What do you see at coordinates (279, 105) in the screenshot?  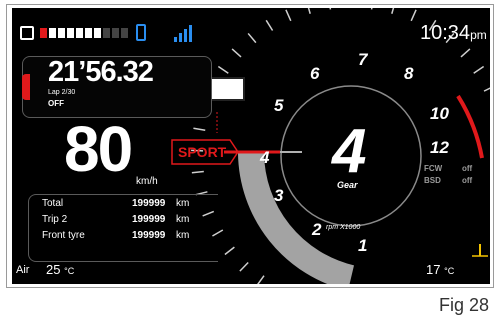 I see `tach-label: 5` at bounding box center [279, 105].